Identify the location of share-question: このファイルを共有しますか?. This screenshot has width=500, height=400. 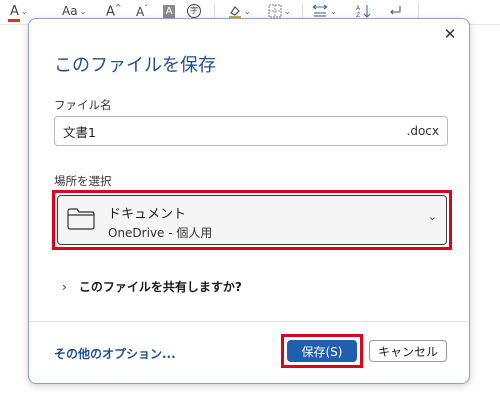
(160, 287).